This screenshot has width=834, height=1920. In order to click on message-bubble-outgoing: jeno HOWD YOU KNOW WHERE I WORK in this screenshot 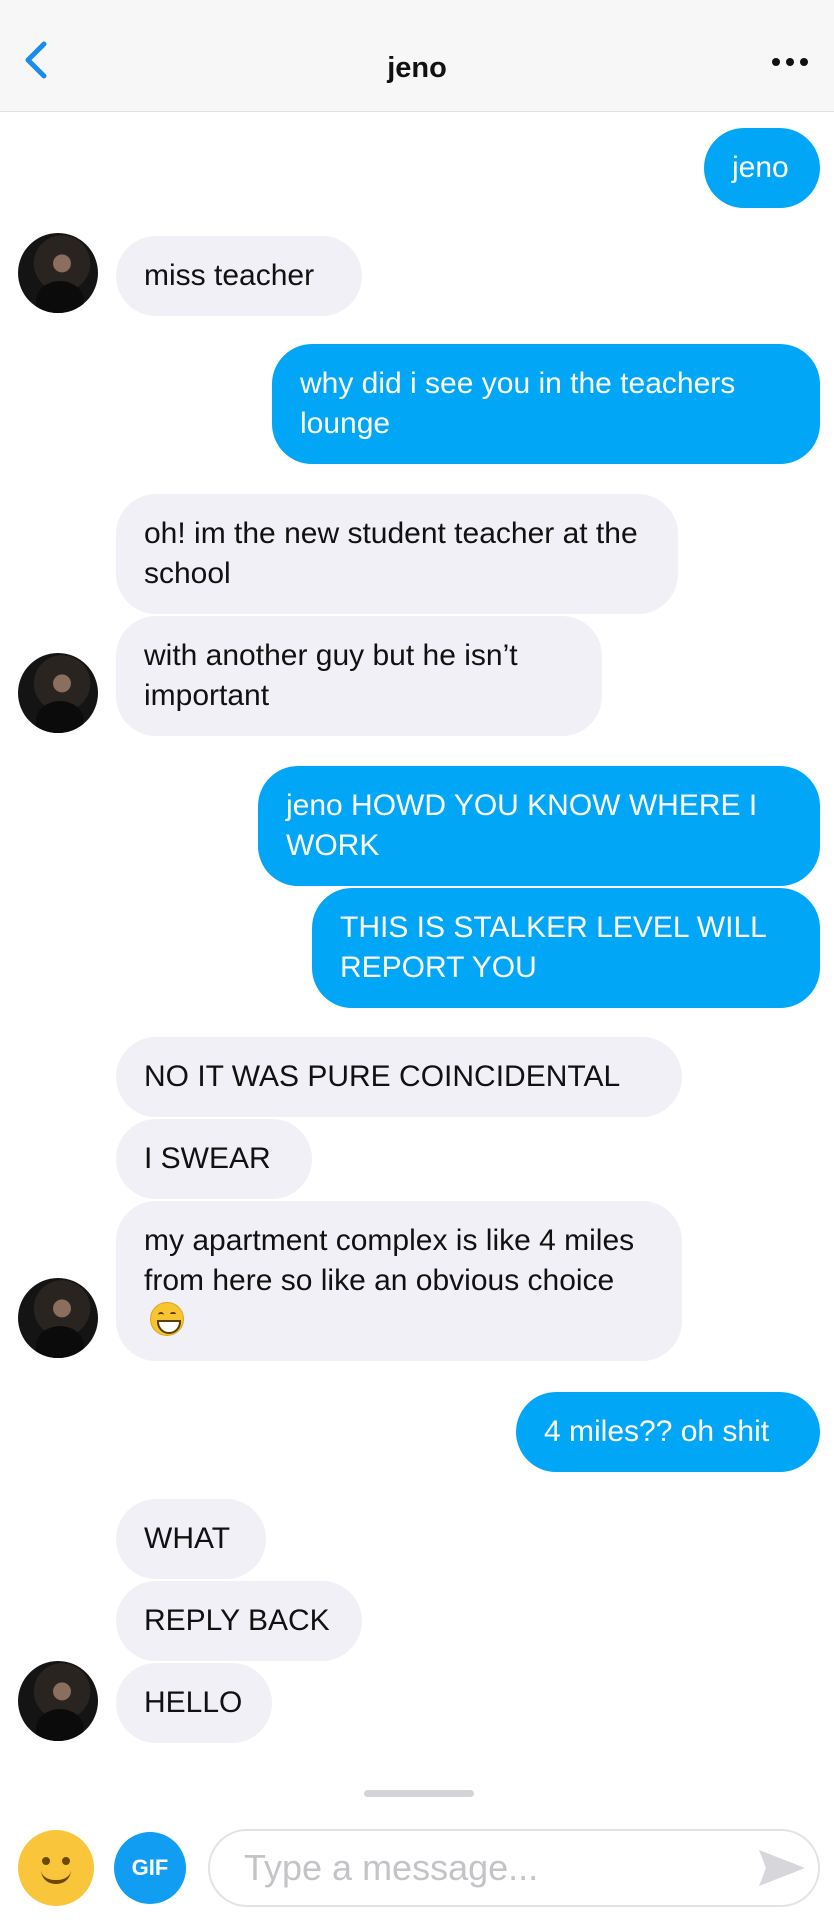, I will do `click(539, 826)`.